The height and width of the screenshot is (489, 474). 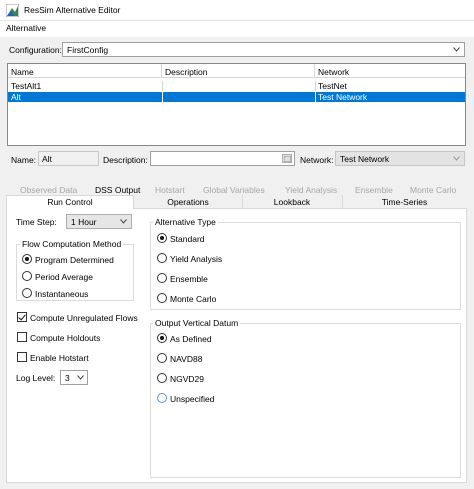 What do you see at coordinates (185, 222) in the screenshot?
I see `alternative-type-title: Alternative Type` at bounding box center [185, 222].